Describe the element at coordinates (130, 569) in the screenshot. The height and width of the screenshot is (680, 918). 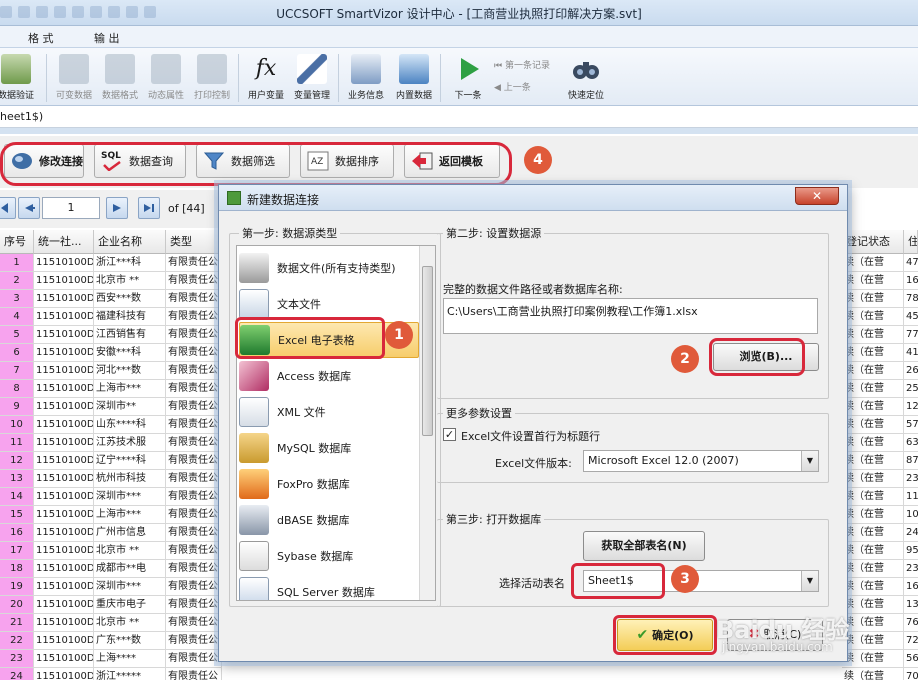
I see `name-cell: 成都市**电` at that location.